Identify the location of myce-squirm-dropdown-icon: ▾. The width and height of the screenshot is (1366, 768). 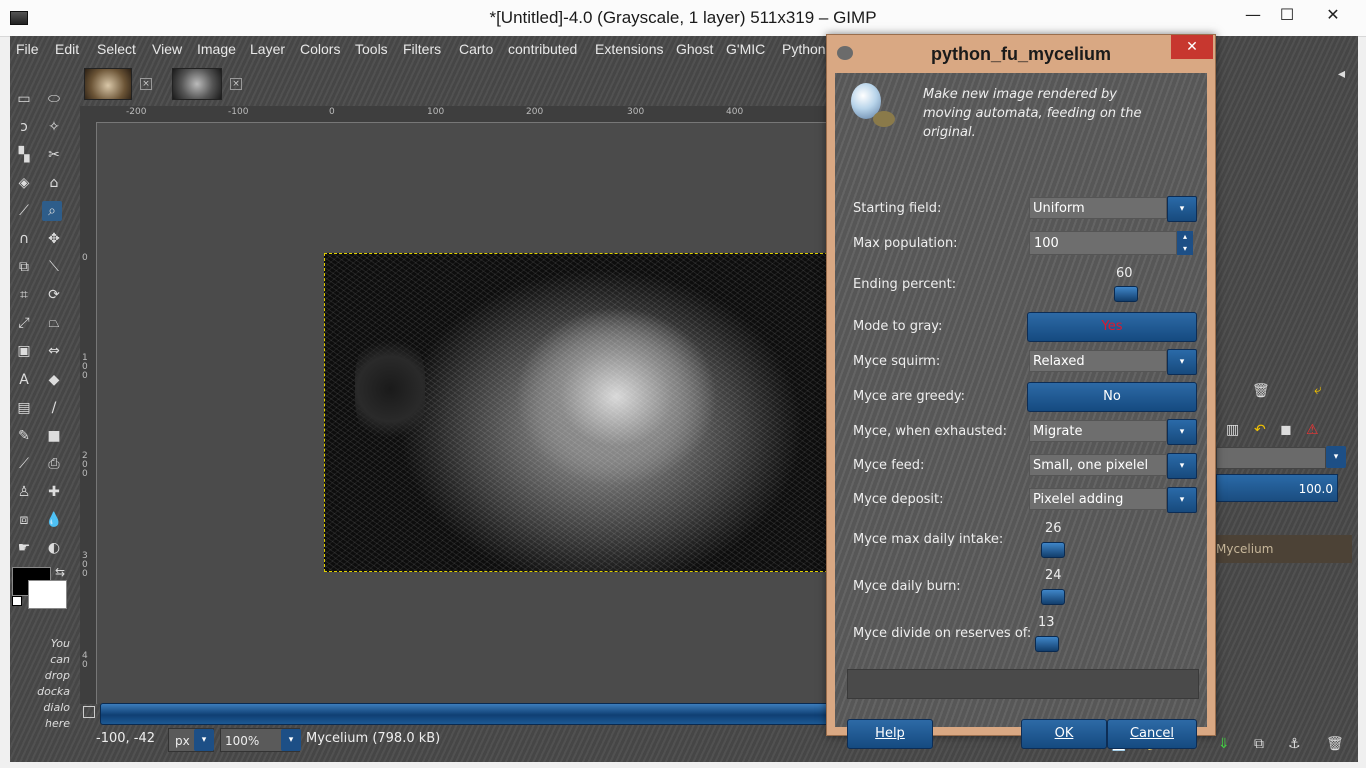
(1182, 362).